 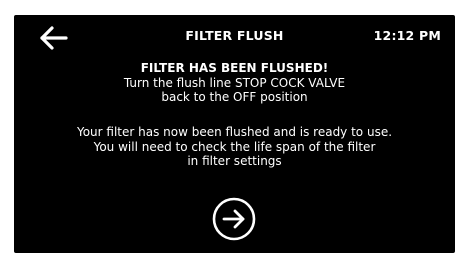 I want to click on arrow-right-circle-icon, so click(x=234, y=219).